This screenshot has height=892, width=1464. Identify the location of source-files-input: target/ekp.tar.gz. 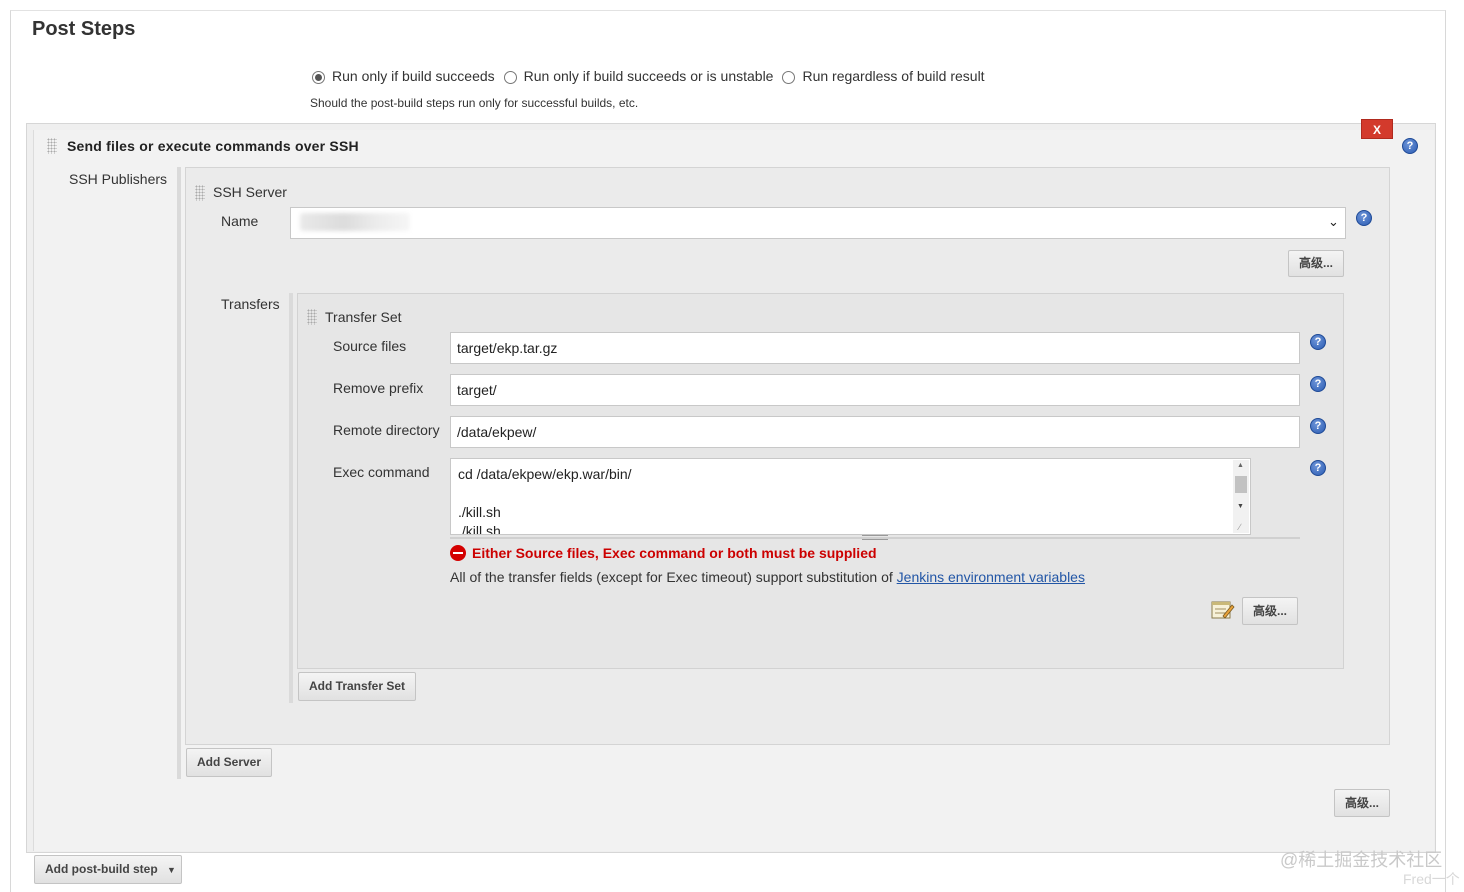
(875, 348).